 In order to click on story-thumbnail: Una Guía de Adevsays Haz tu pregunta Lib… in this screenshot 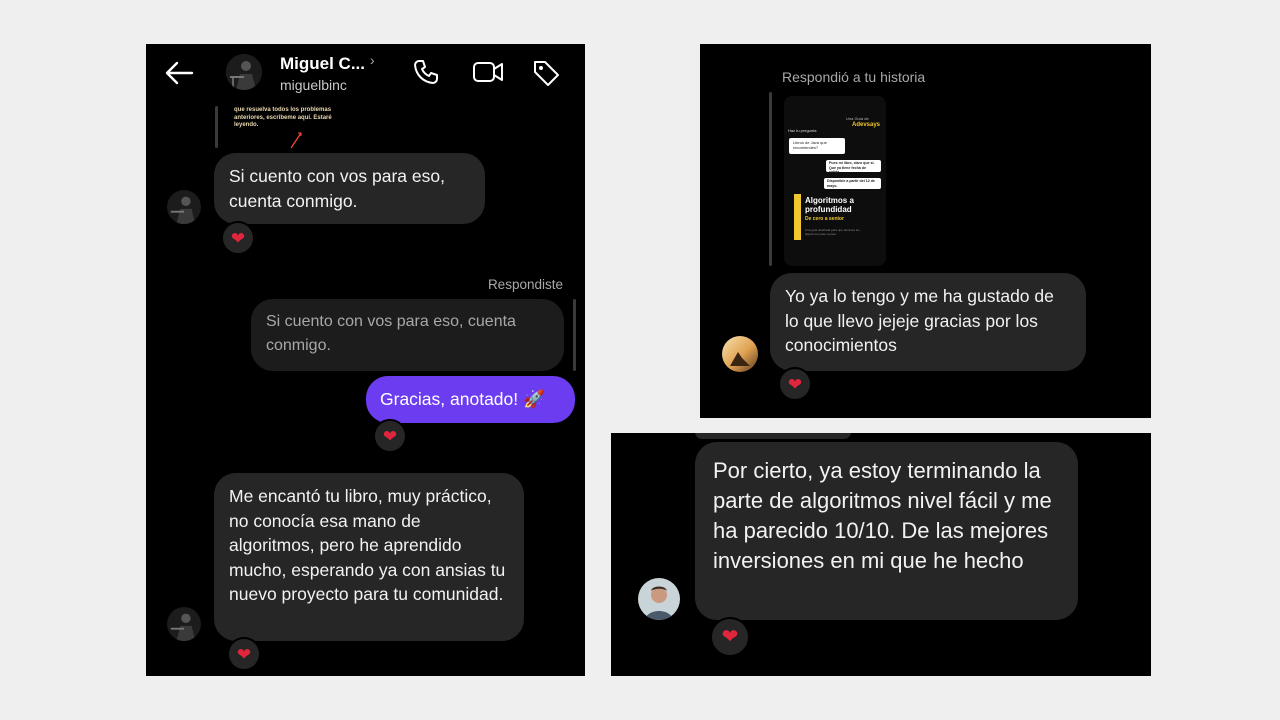, I will do `click(835, 181)`.